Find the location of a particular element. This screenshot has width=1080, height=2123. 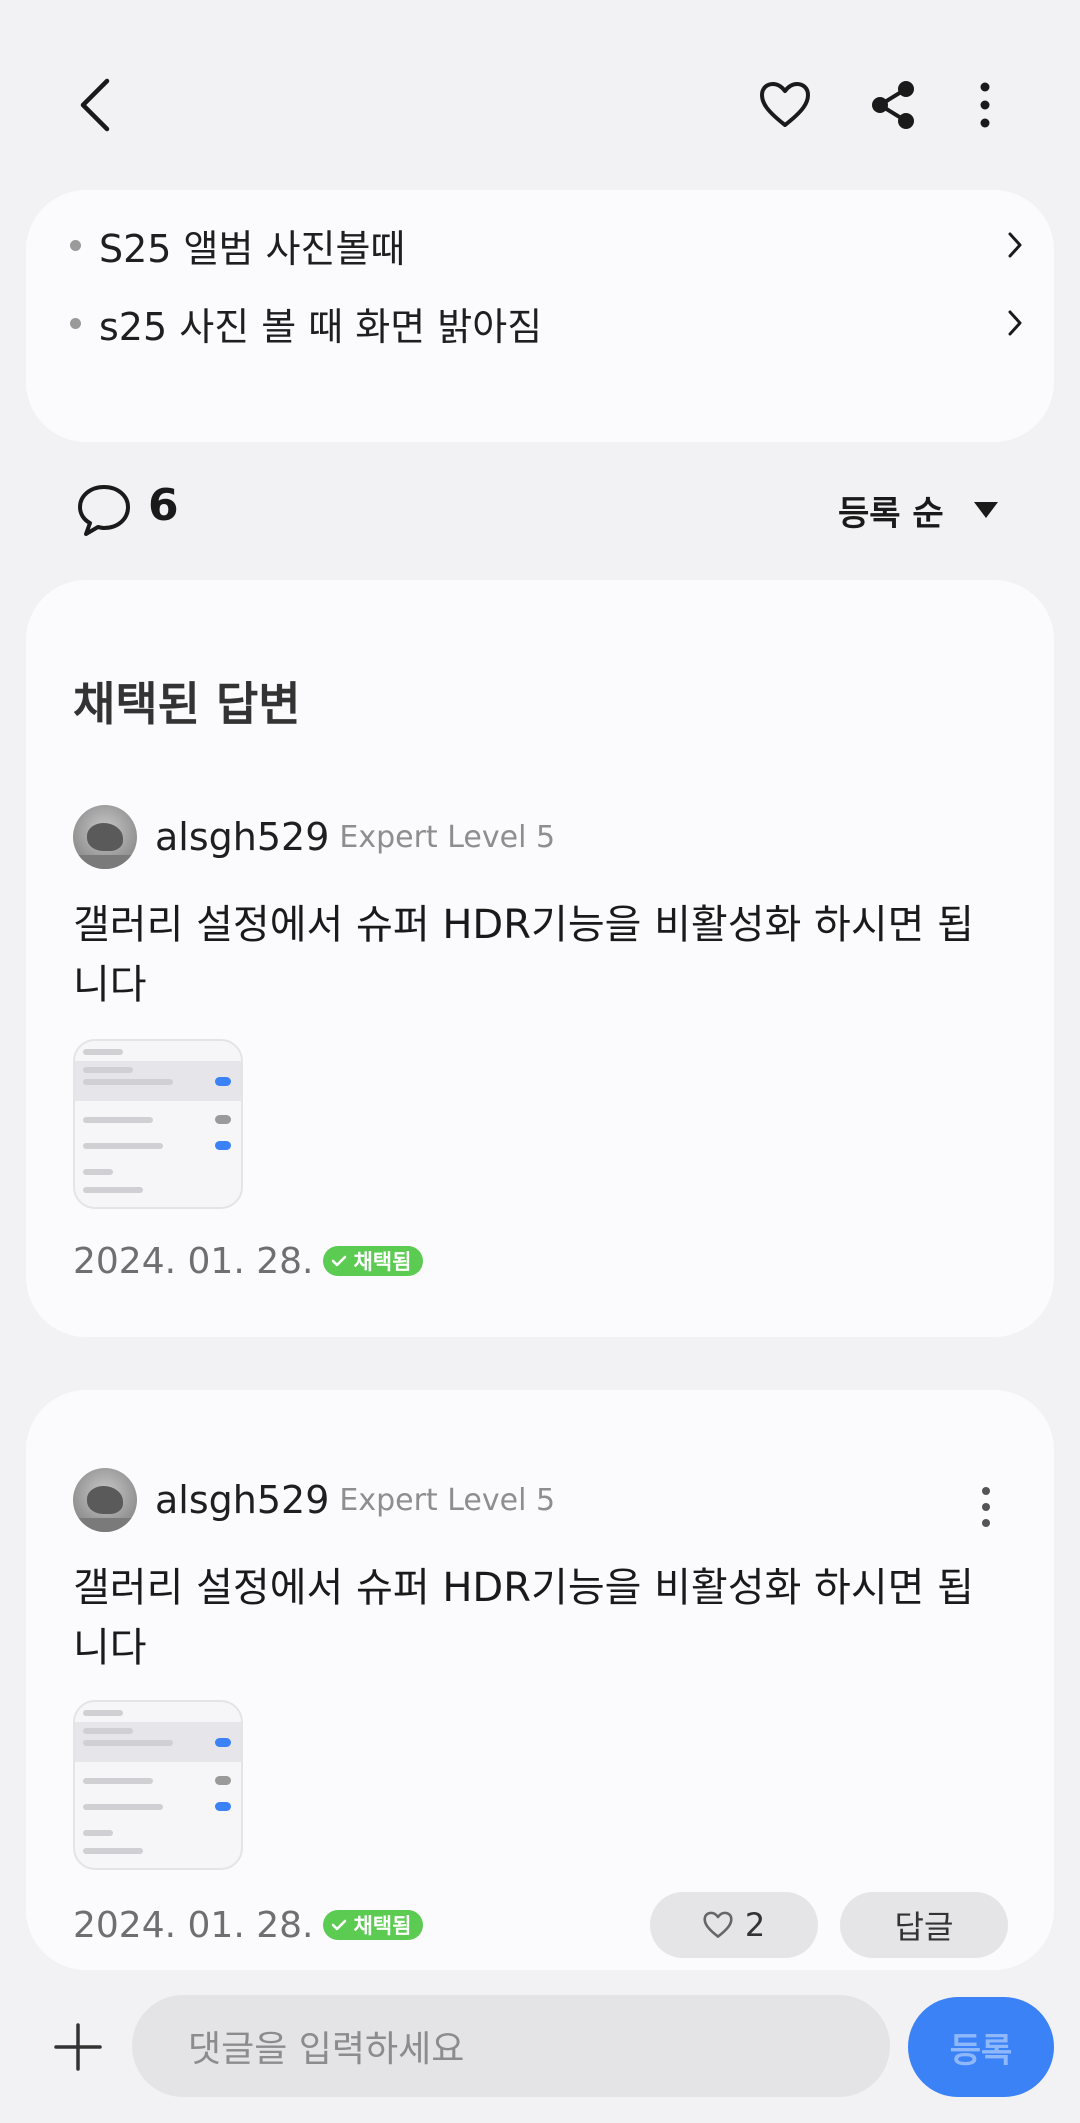

related-posts-card: S25 앨범 사진볼때 s25 사진 볼 때 화면 밝아짐 is located at coordinates (540, 316).